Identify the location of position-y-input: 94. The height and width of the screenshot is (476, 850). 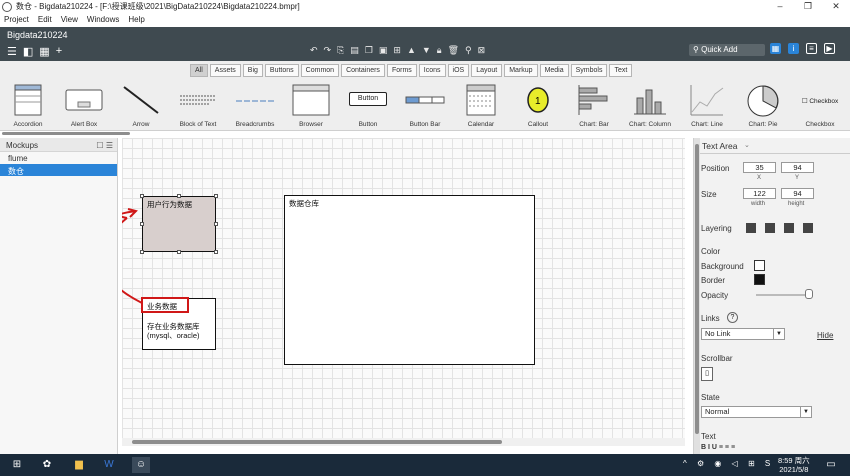
(797, 167).